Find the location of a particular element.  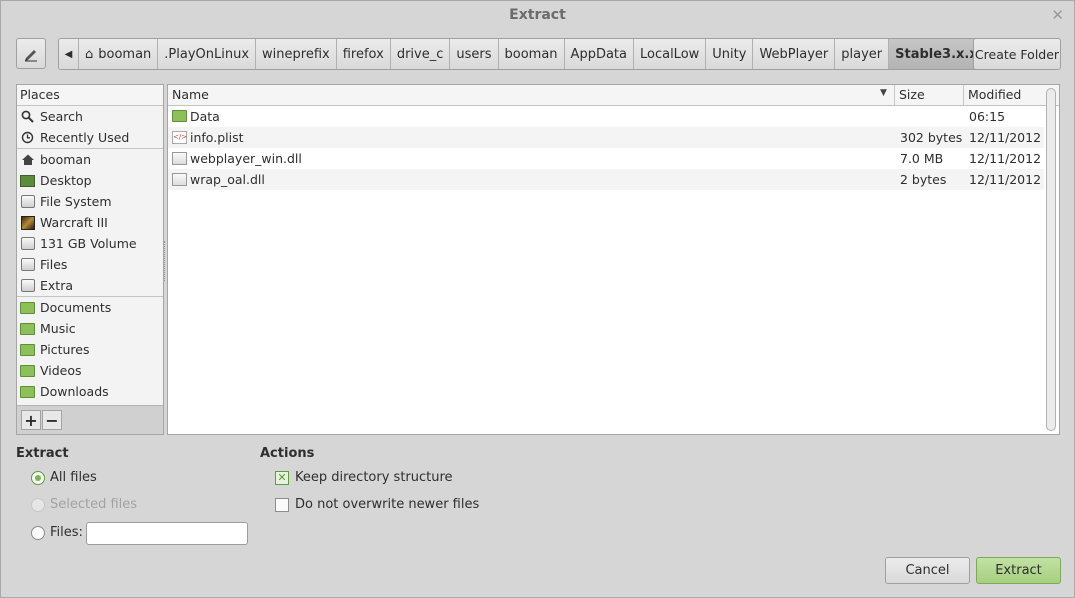

file-name: info.plist is located at coordinates (217, 137).